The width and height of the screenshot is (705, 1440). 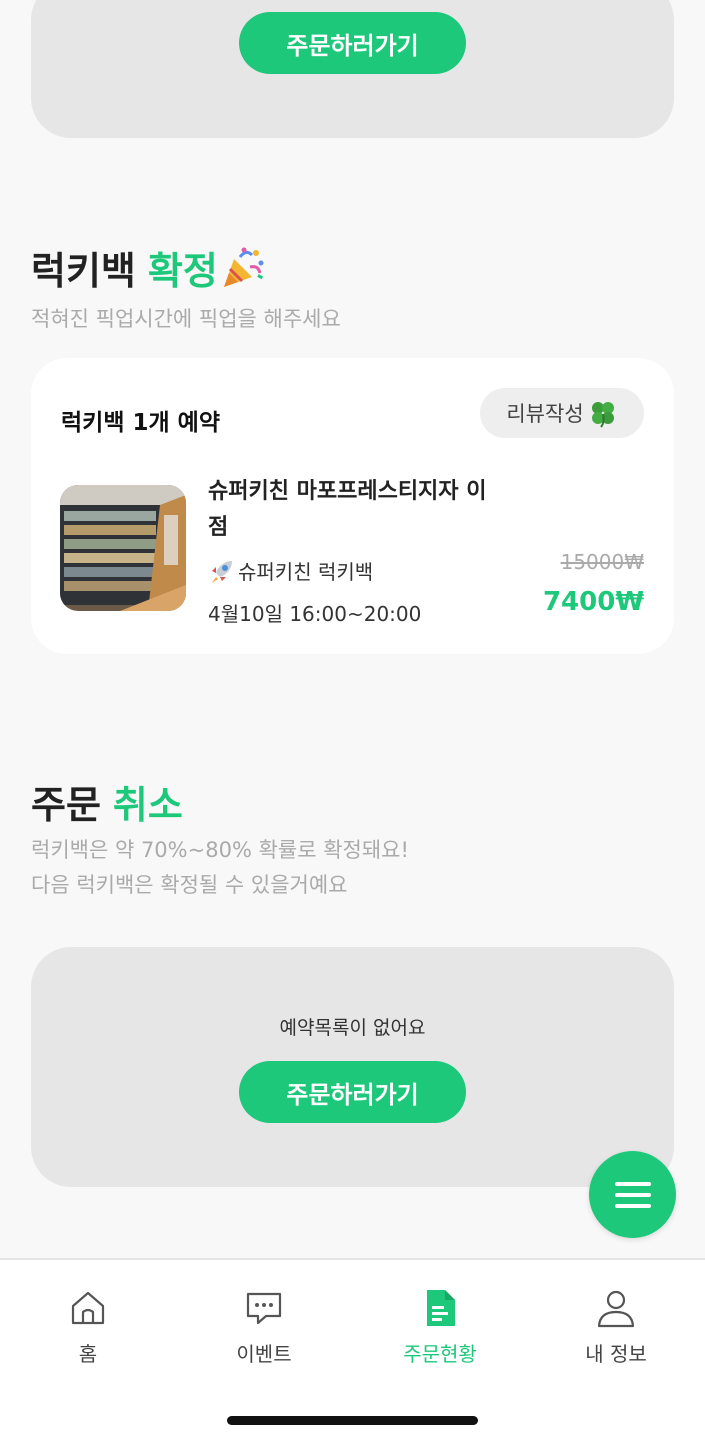 What do you see at coordinates (243, 267) in the screenshot?
I see `party-popper-icon` at bounding box center [243, 267].